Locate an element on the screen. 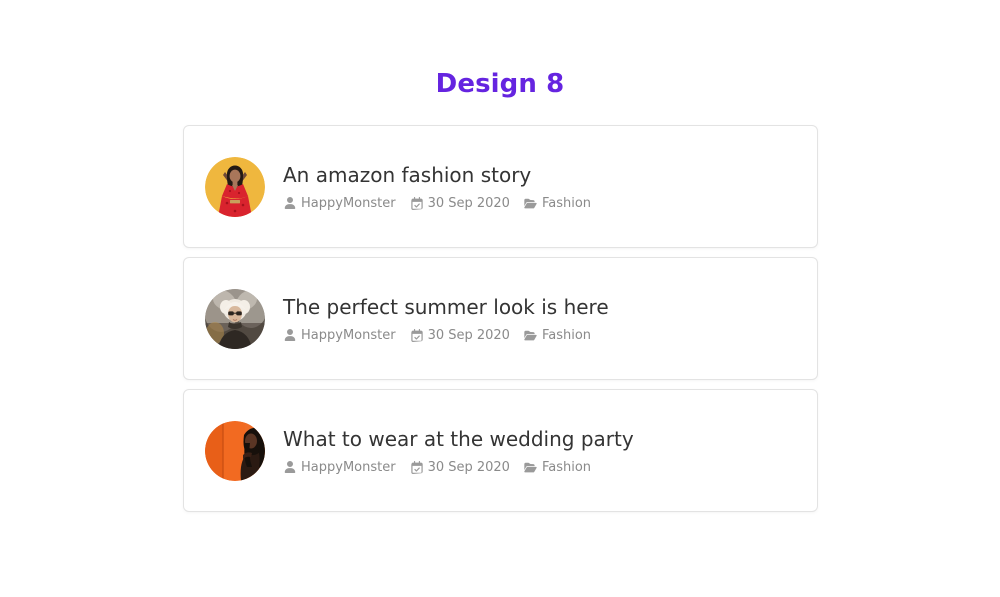 Image resolution: width=1000 pixels, height=597 pixels. avatar-silhouette-orange-image is located at coordinates (235, 450).